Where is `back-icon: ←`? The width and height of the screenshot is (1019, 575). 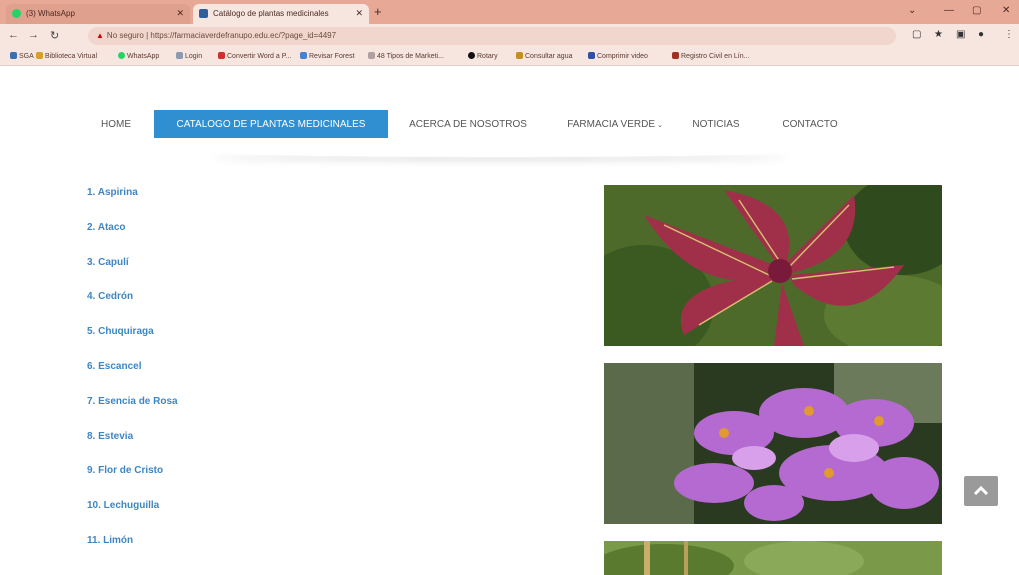 back-icon: ← is located at coordinates (13, 35).